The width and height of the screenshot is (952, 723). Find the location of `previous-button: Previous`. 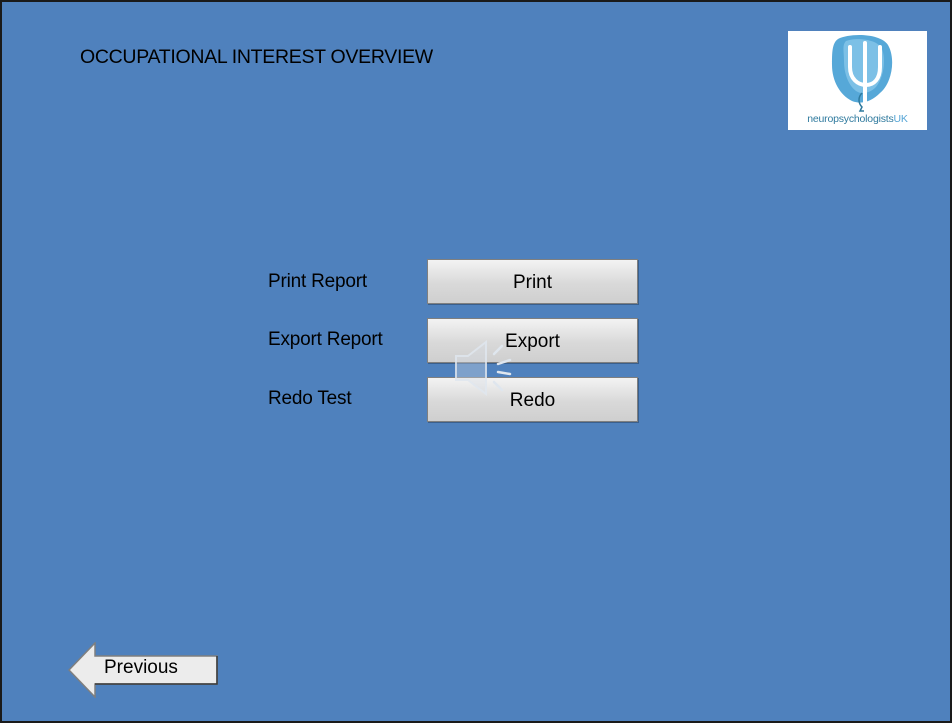

previous-button: Previous is located at coordinates (144, 670).